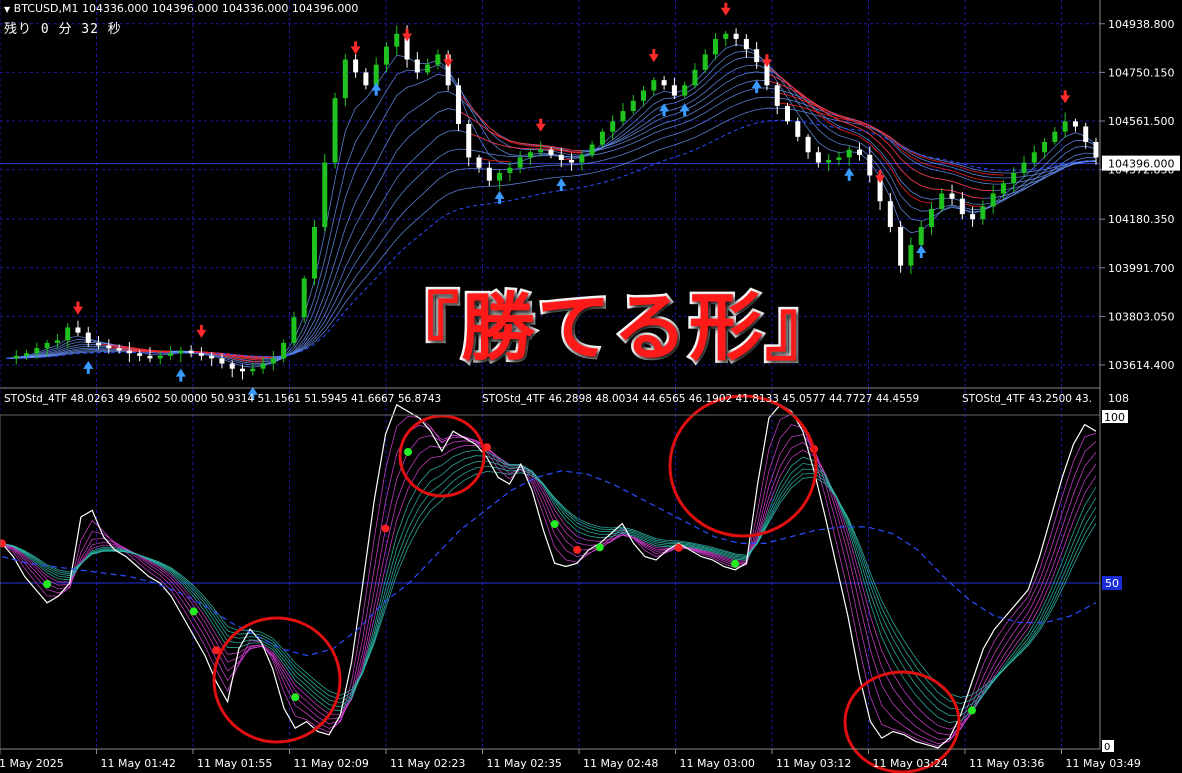  I want to click on level-0-label: 0, so click(1107, 747).